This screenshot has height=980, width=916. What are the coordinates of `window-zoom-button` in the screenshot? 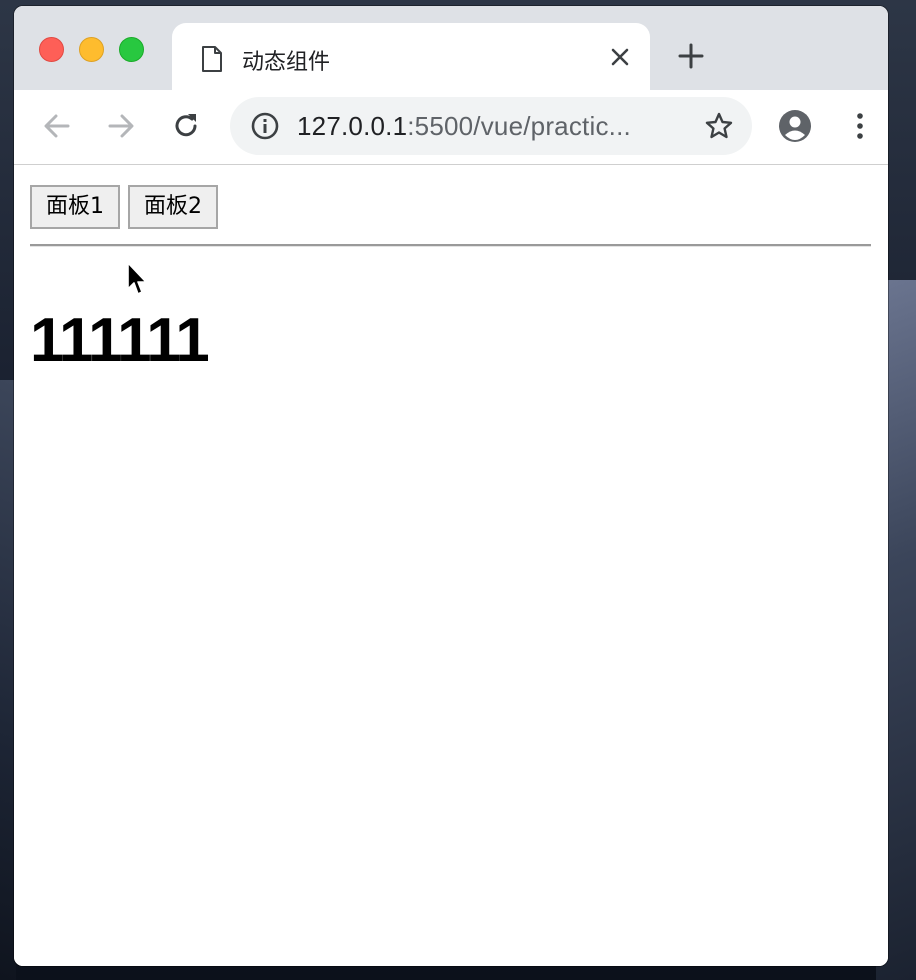 It's located at (131, 49).